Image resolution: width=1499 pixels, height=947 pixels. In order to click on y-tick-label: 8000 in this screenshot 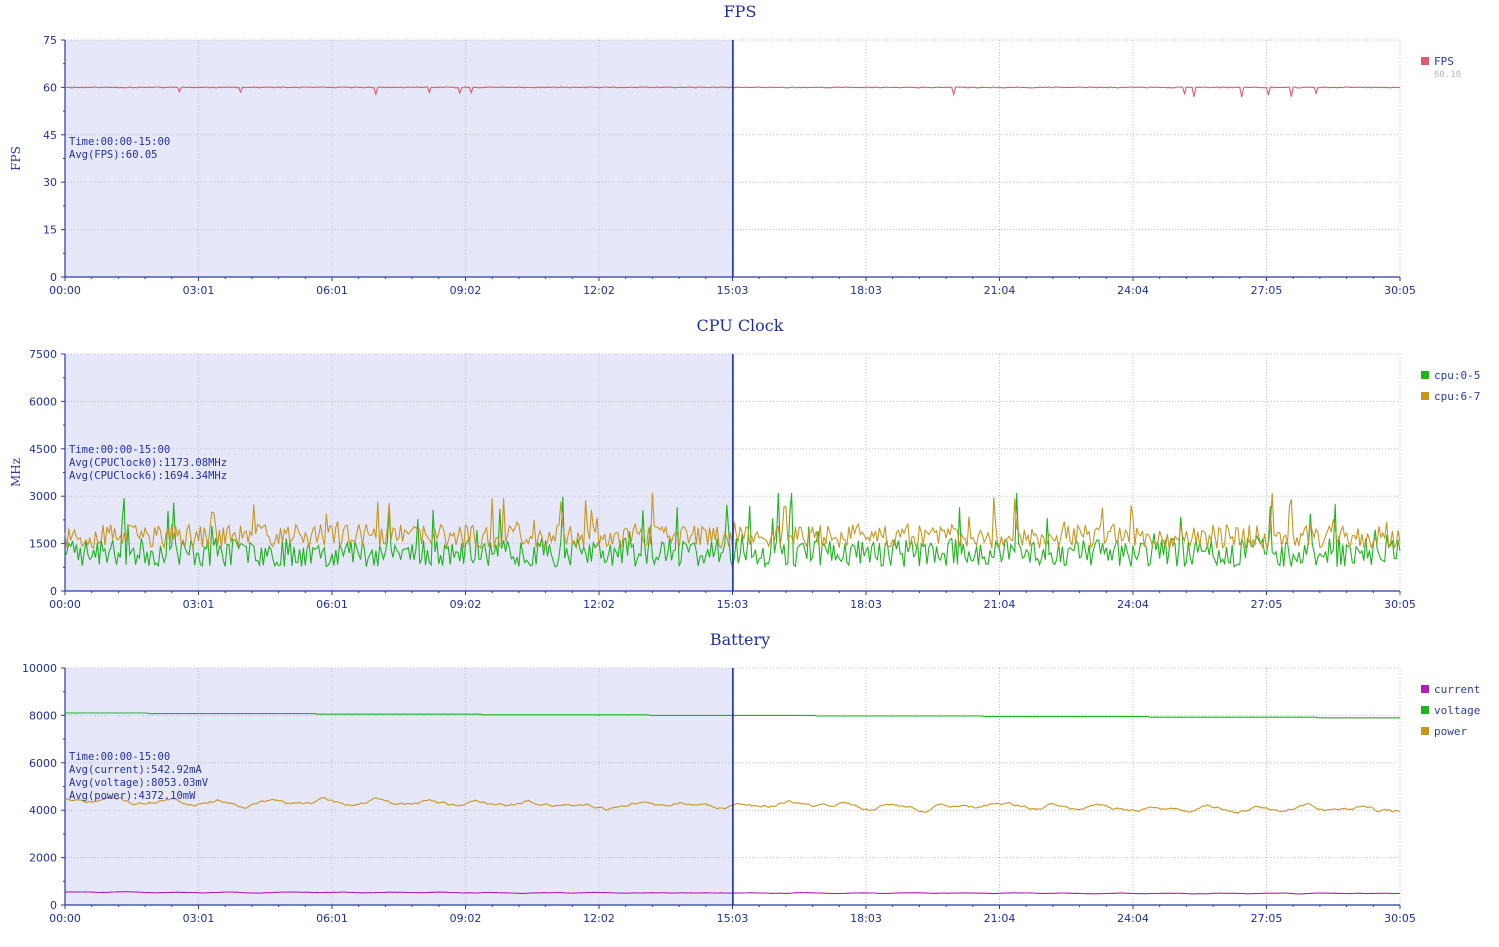, I will do `click(43, 715)`.